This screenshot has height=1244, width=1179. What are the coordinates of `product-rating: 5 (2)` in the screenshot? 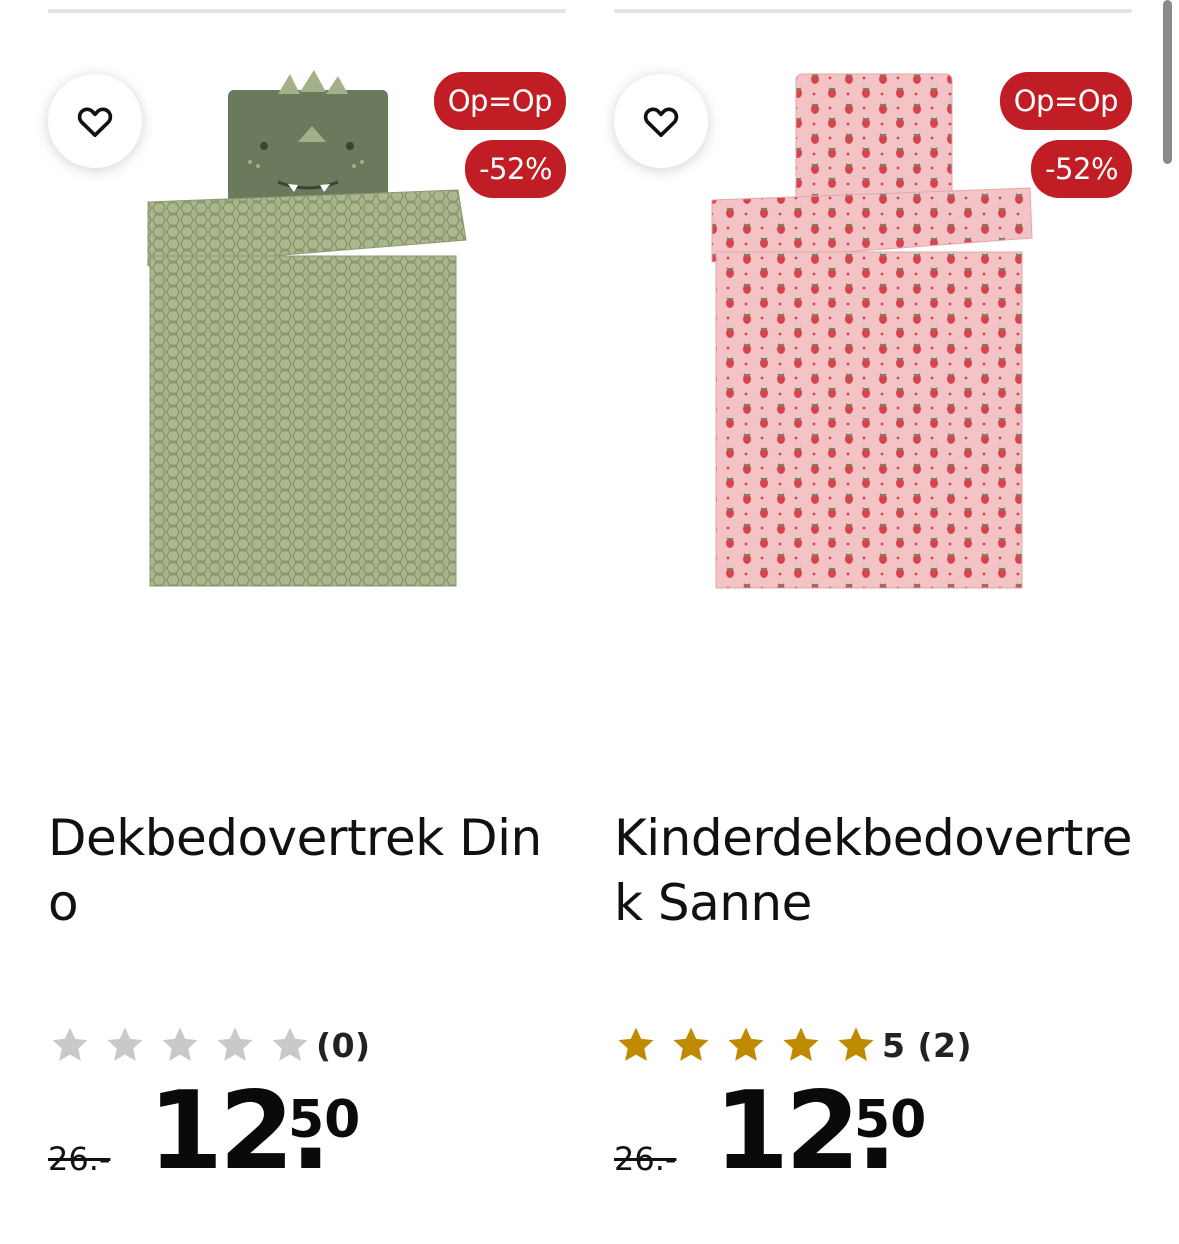 It's located at (794, 1045).